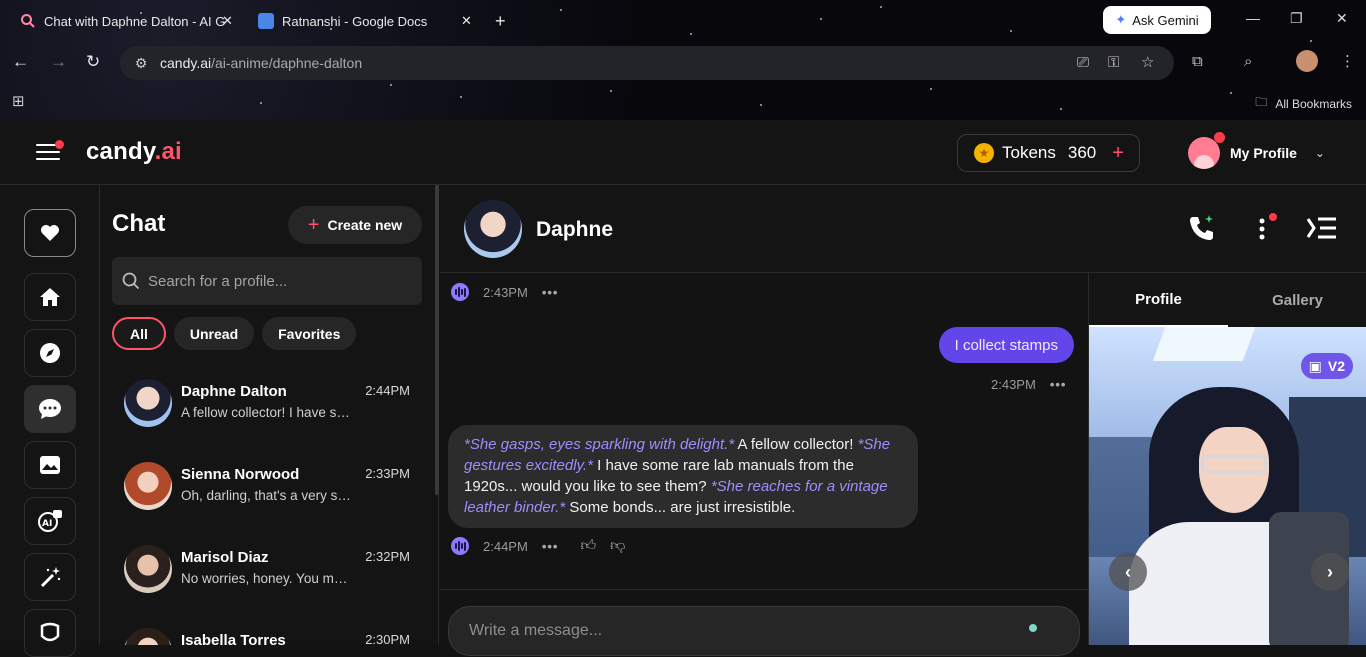 This screenshot has height=657, width=1366. Describe the element at coordinates (141, 63) in the screenshot. I see `site-info-icon: ⚙` at that location.